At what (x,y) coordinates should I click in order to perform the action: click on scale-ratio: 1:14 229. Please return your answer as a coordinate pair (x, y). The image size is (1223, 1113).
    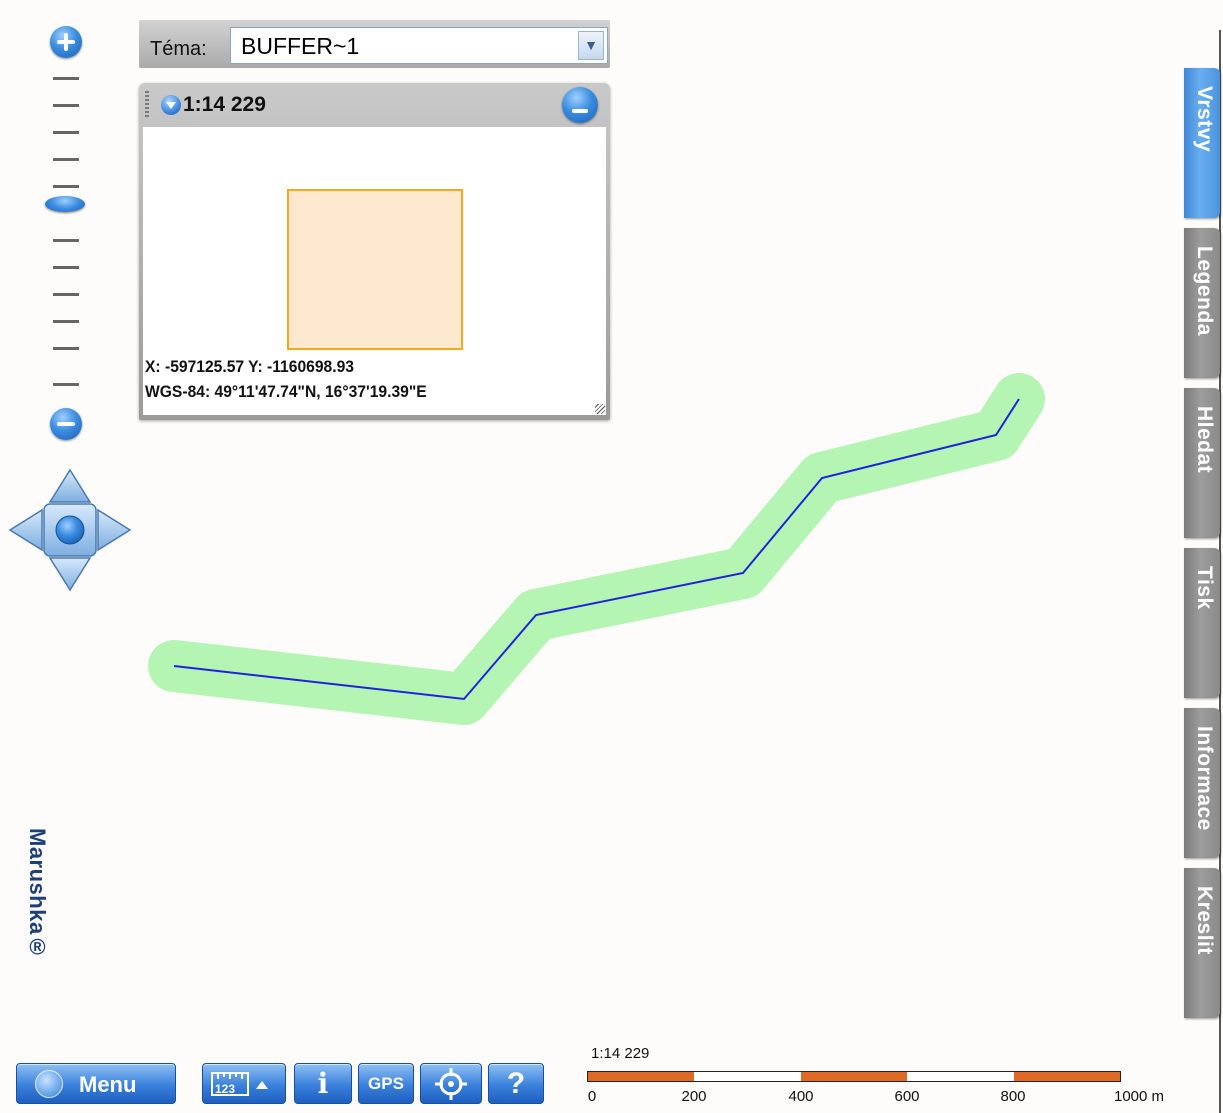
    Looking at the image, I should click on (620, 1053).